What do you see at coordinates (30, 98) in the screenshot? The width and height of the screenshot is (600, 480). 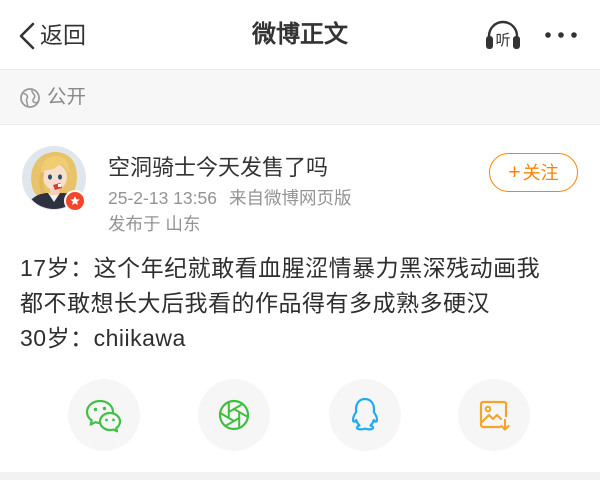 I see `globe-icon` at bounding box center [30, 98].